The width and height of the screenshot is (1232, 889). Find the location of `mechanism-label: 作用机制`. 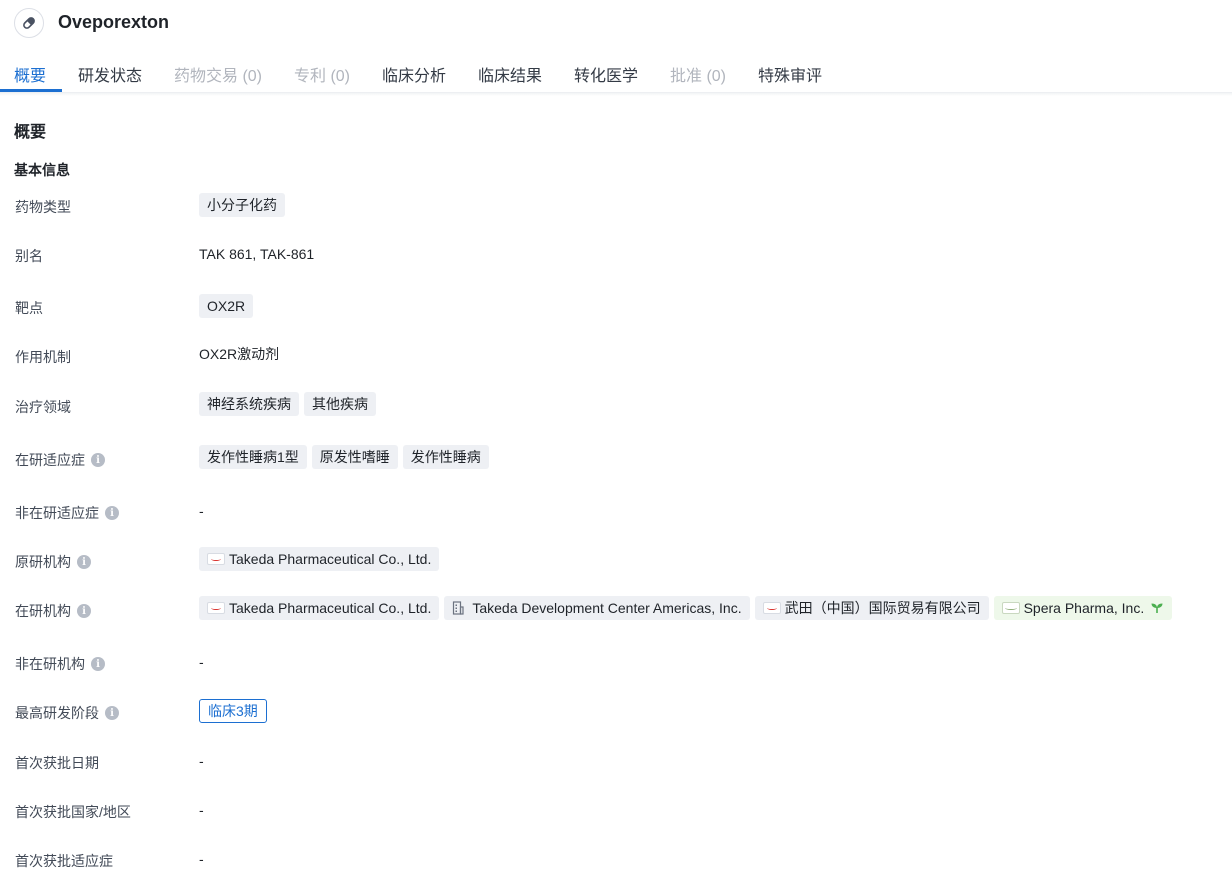

mechanism-label: 作用机制 is located at coordinates (43, 357).